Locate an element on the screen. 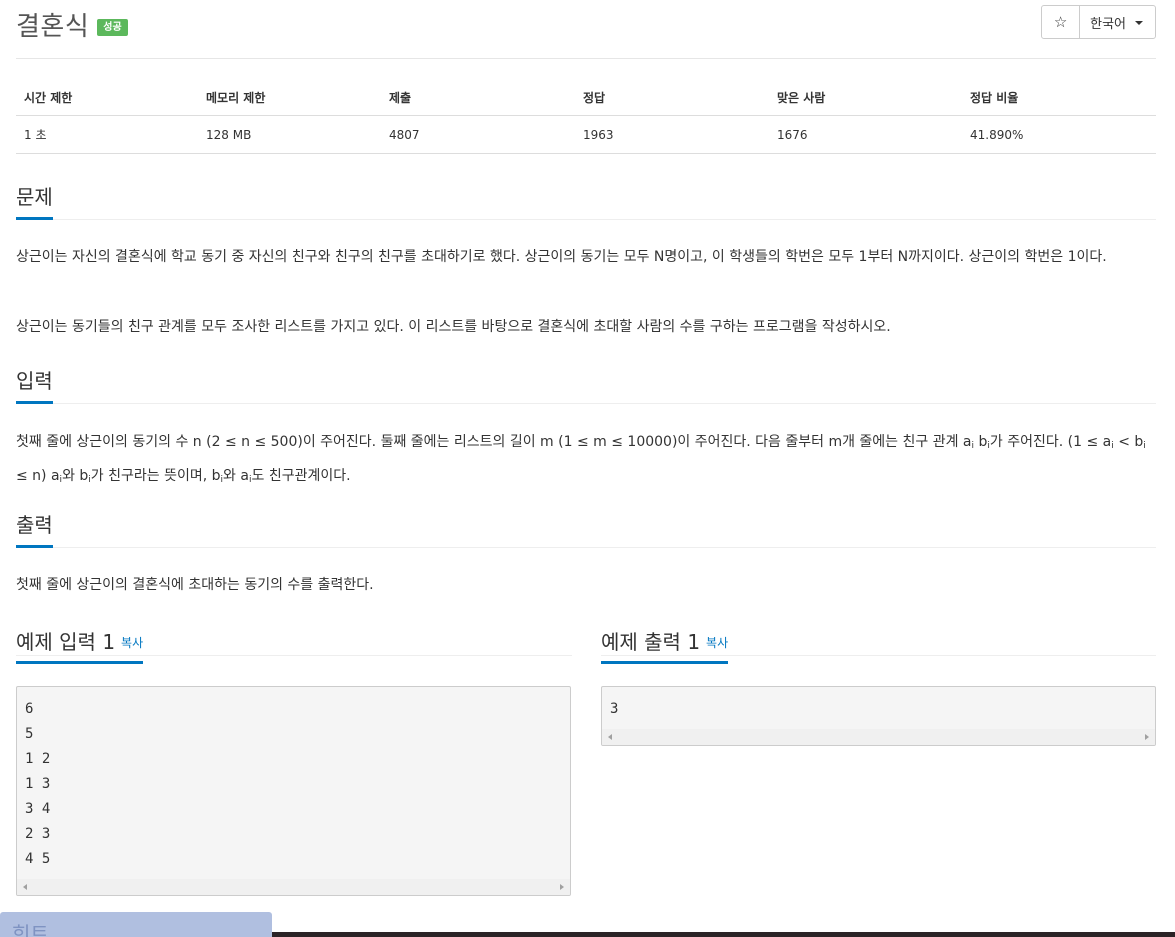 The image size is (1175, 937). copy-input-link: 복사 is located at coordinates (132, 643).